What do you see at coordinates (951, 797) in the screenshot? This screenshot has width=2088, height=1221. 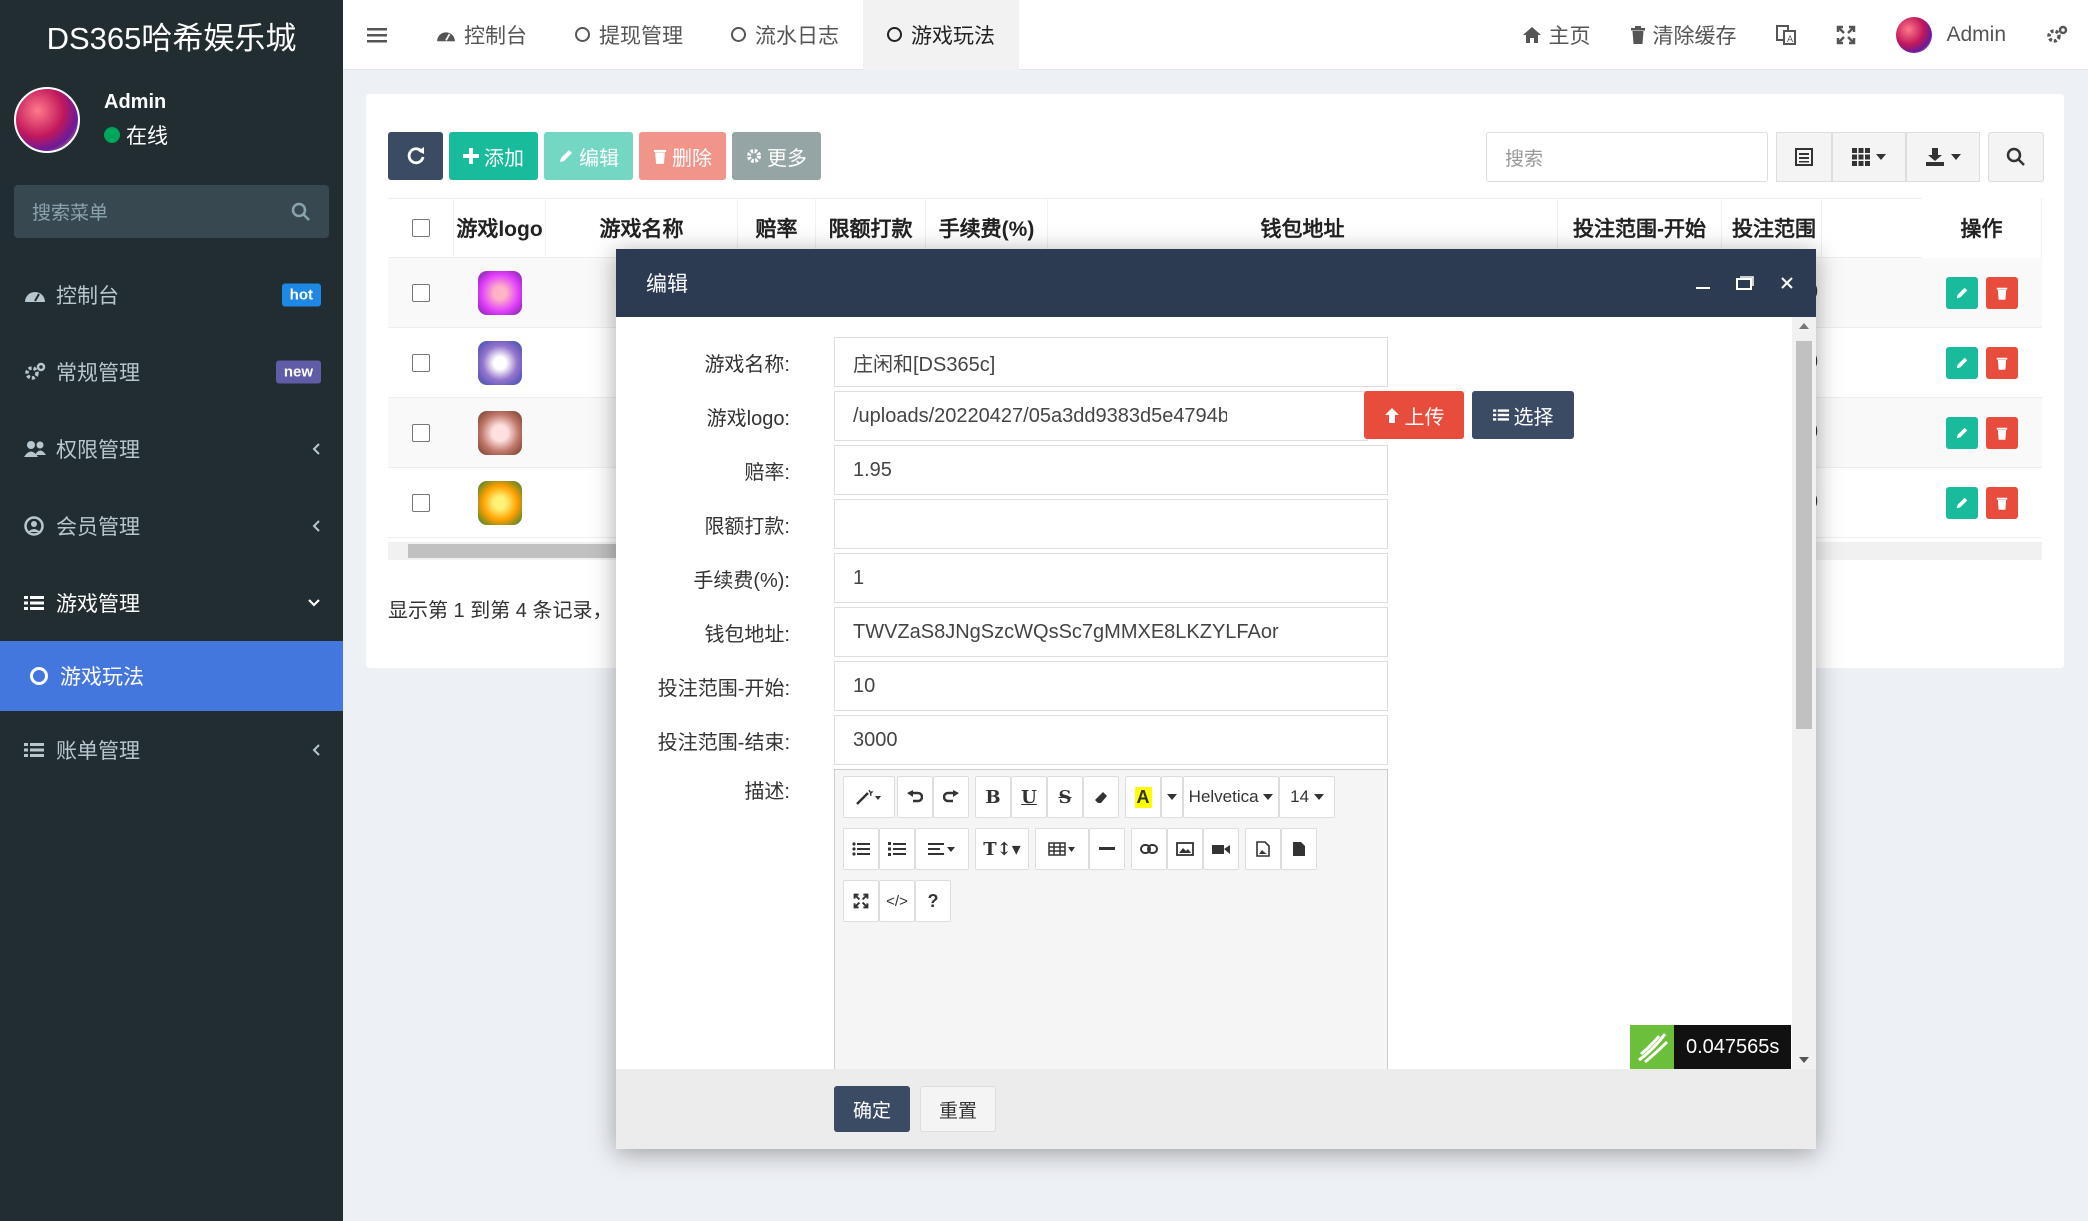 I see `redo-button` at bounding box center [951, 797].